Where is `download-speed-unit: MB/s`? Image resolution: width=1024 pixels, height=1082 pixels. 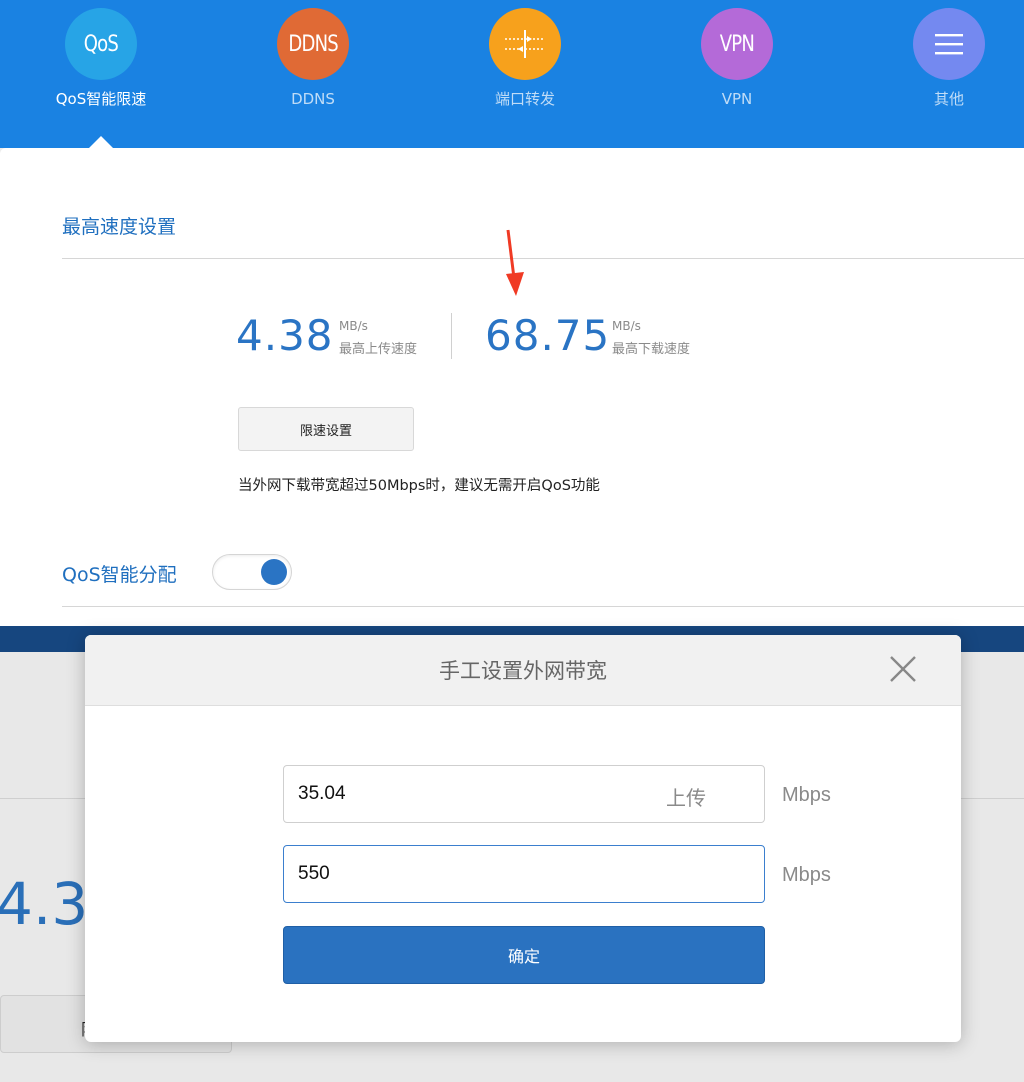 download-speed-unit: MB/s is located at coordinates (626, 326).